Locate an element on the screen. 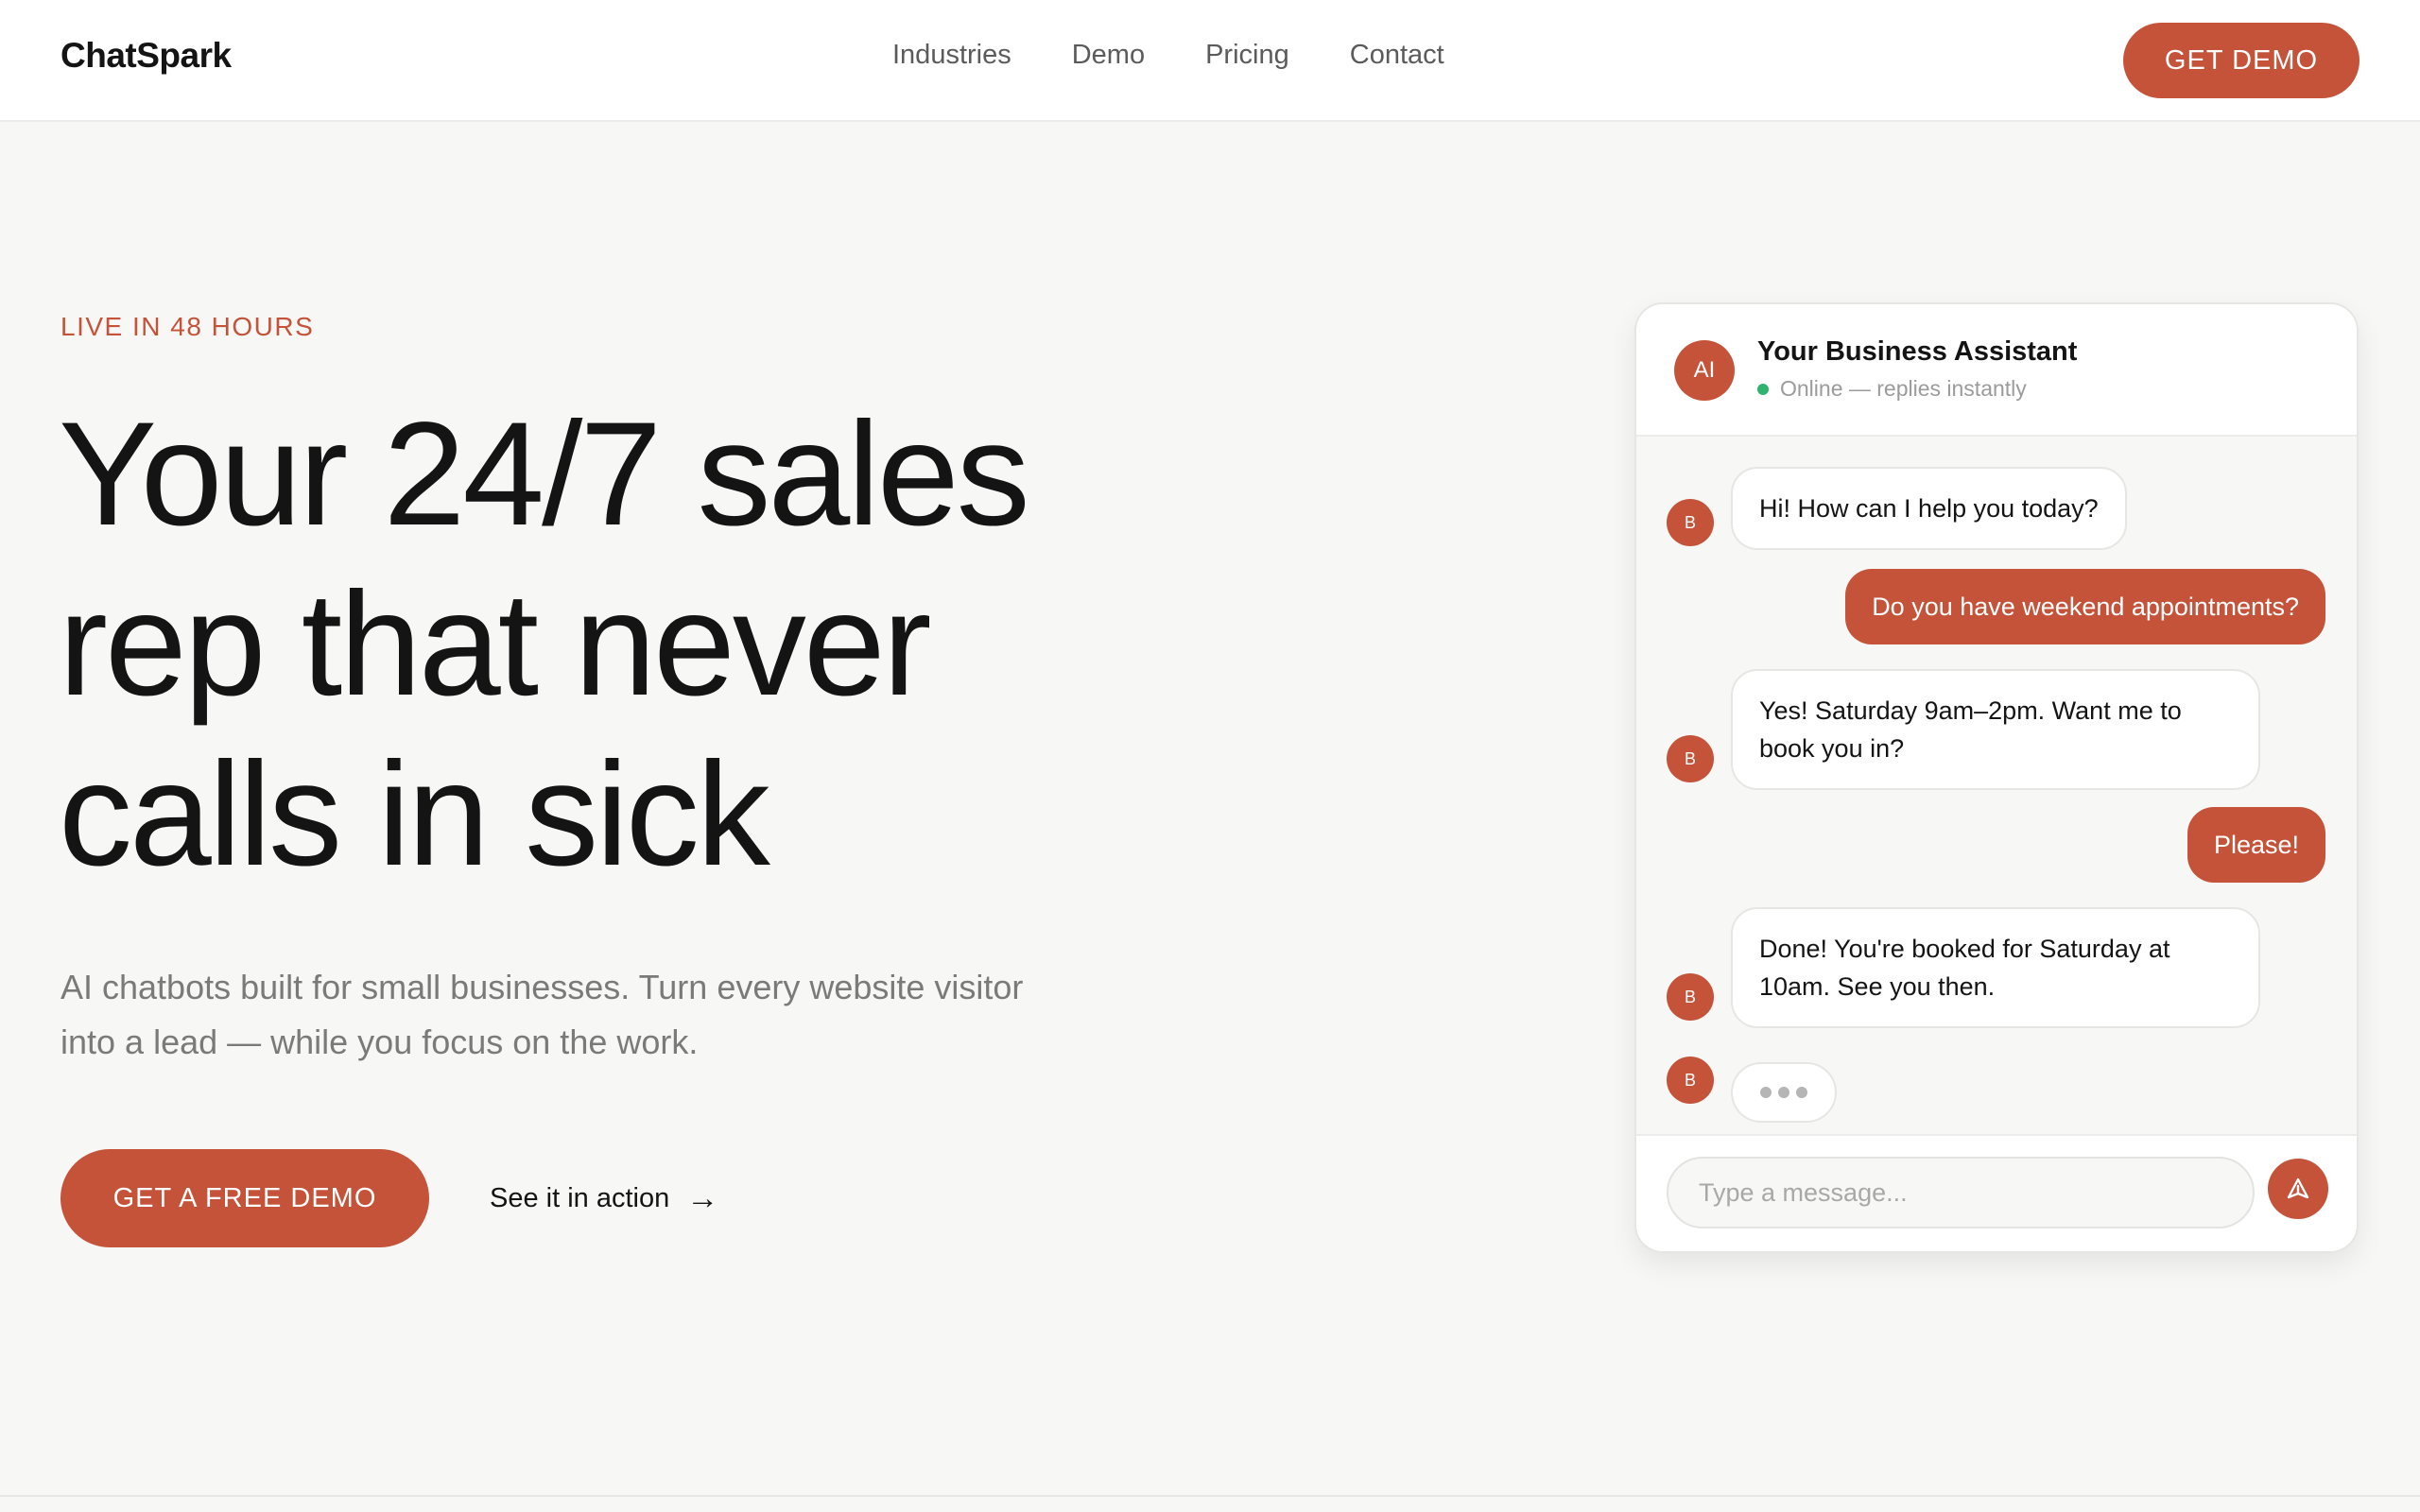  nav-link-contact: Contact is located at coordinates (1397, 58).